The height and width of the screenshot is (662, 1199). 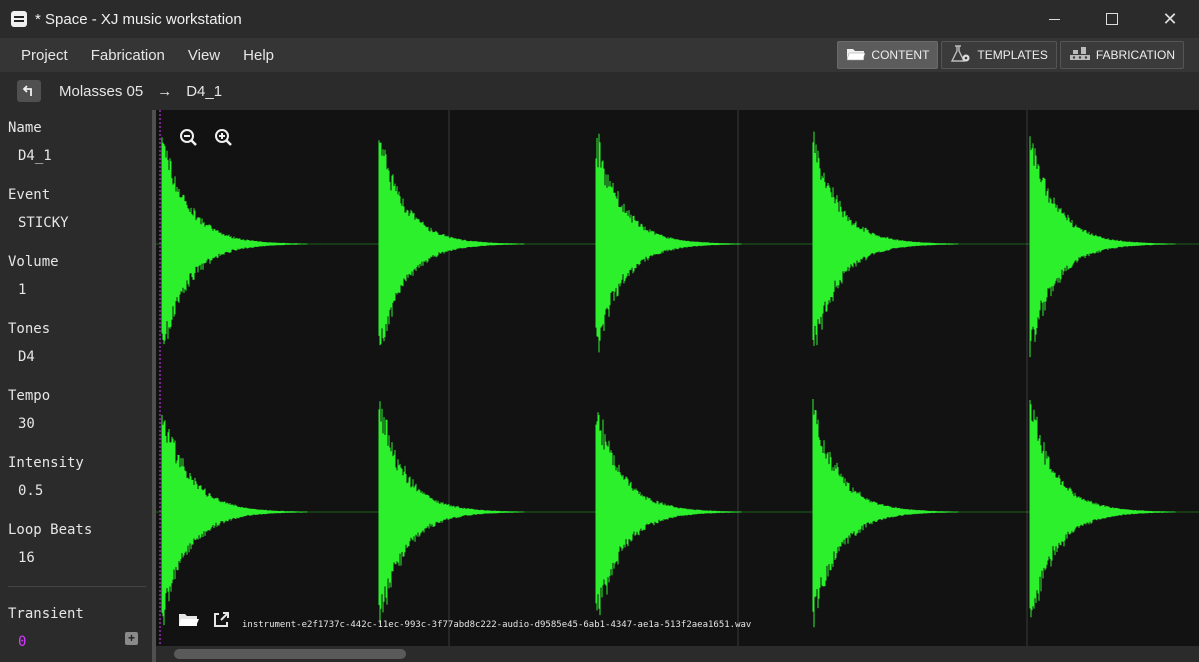 I want to click on zoom-out-icon, so click(x=188, y=137).